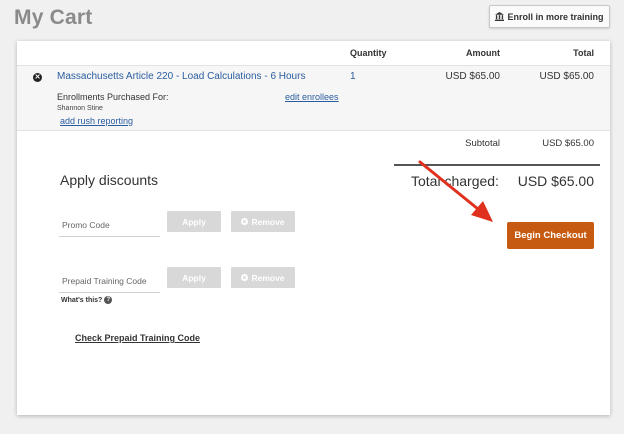 The height and width of the screenshot is (434, 624). What do you see at coordinates (555, 16) in the screenshot?
I see `enroll-more-label: Enroll in more training` at bounding box center [555, 16].